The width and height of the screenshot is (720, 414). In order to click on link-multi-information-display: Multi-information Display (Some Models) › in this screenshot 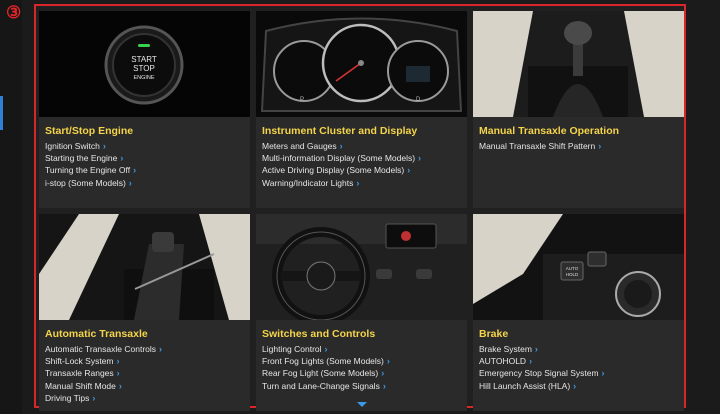, I will do `click(362, 158)`.